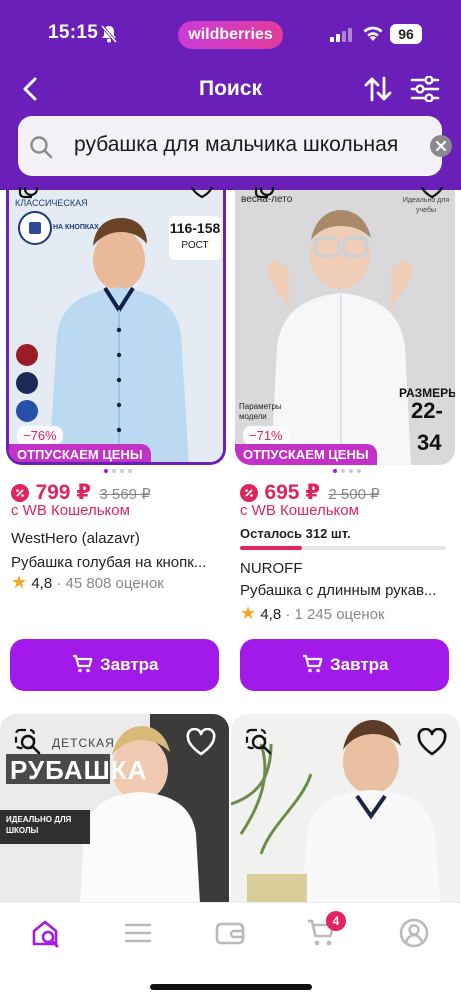 Image resolution: width=461 pixels, height=1000 pixels. Describe the element at coordinates (335, 614) in the screenshot. I see `reviews-count: · 1 245 оценок` at that location.